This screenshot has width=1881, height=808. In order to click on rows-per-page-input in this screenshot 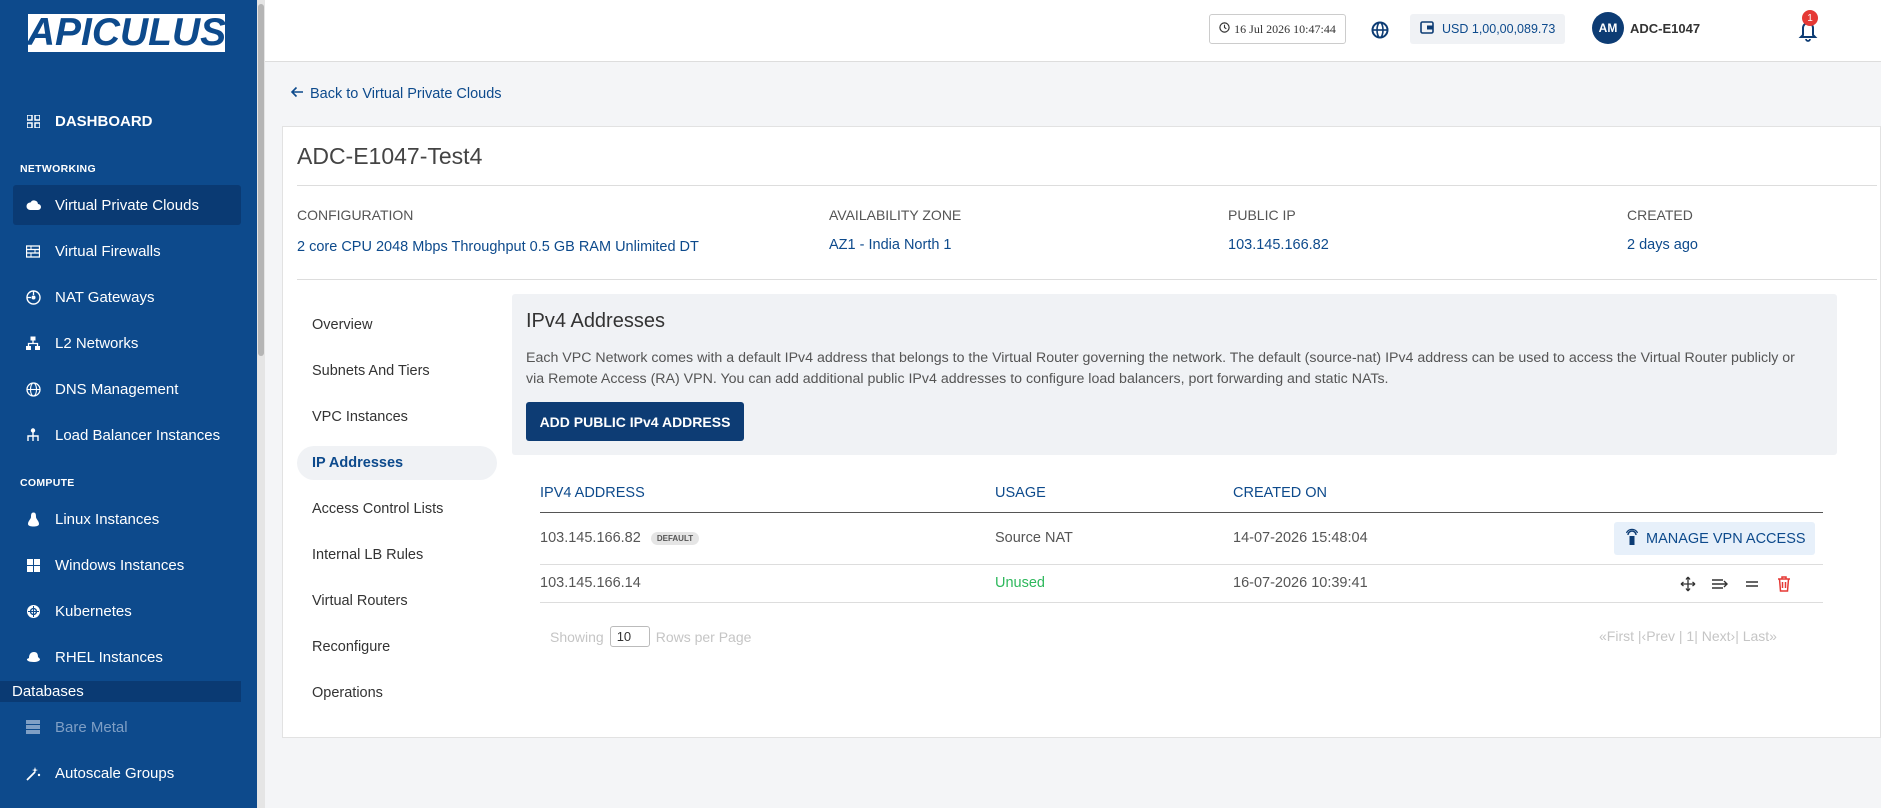, I will do `click(629, 636)`.